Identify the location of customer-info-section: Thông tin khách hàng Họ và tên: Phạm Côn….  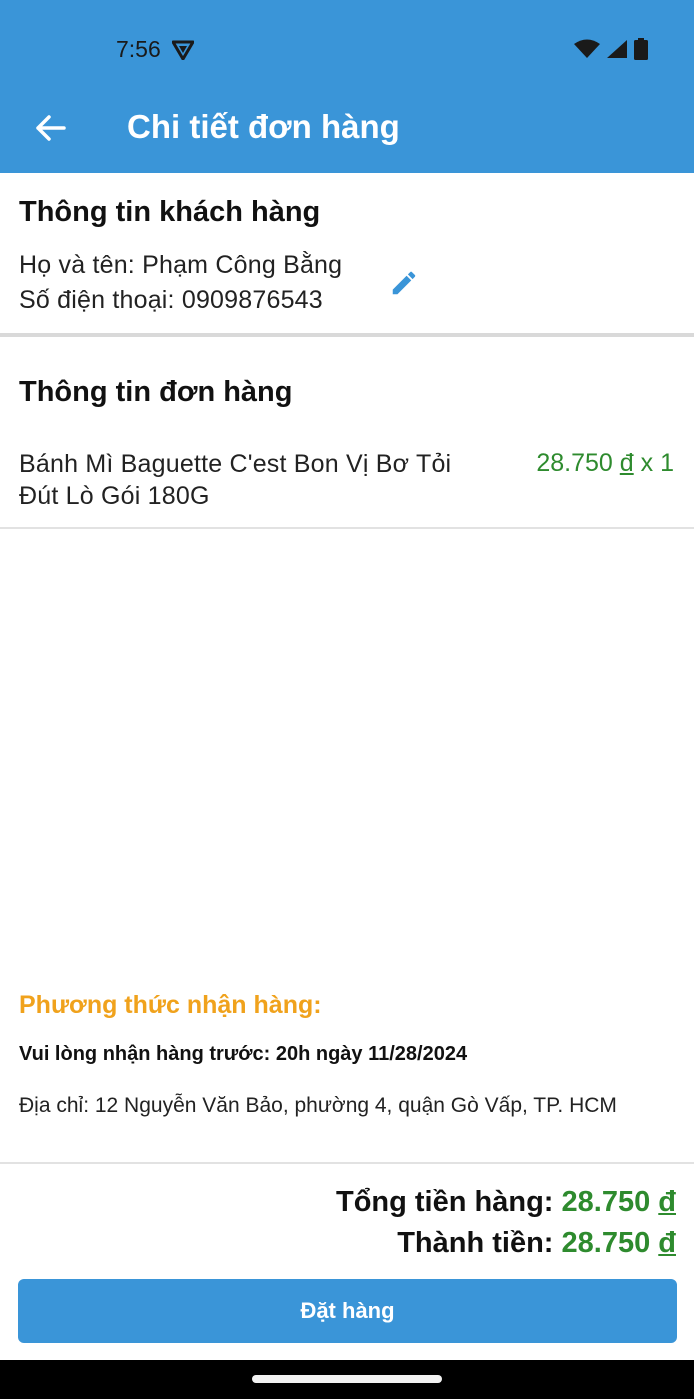
(347, 254).